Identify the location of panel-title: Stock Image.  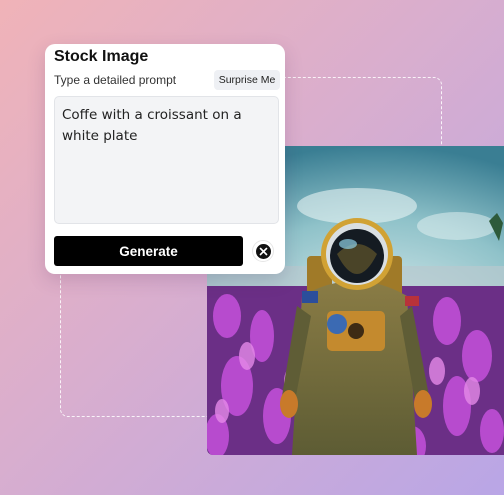
(101, 56).